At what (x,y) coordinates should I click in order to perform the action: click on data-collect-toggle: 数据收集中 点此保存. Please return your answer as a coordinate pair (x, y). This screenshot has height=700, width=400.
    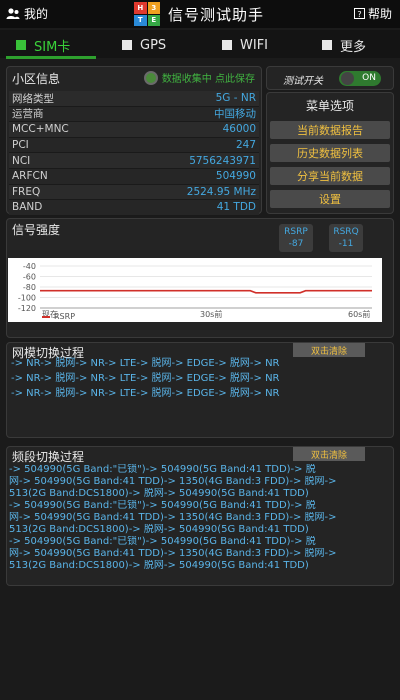
    Looking at the image, I should click on (199, 77).